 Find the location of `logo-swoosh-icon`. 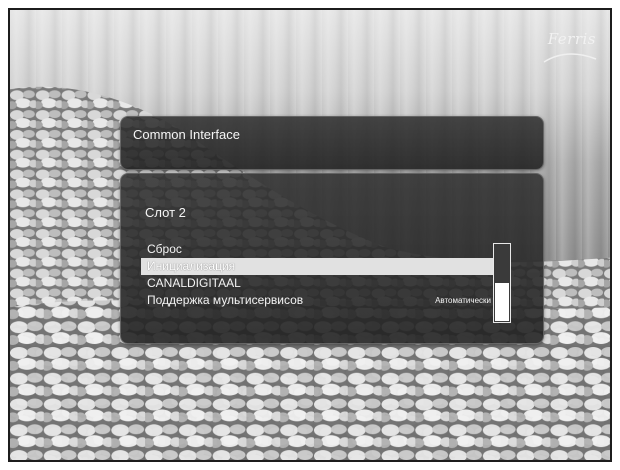

logo-swoosh-icon is located at coordinates (570, 58).